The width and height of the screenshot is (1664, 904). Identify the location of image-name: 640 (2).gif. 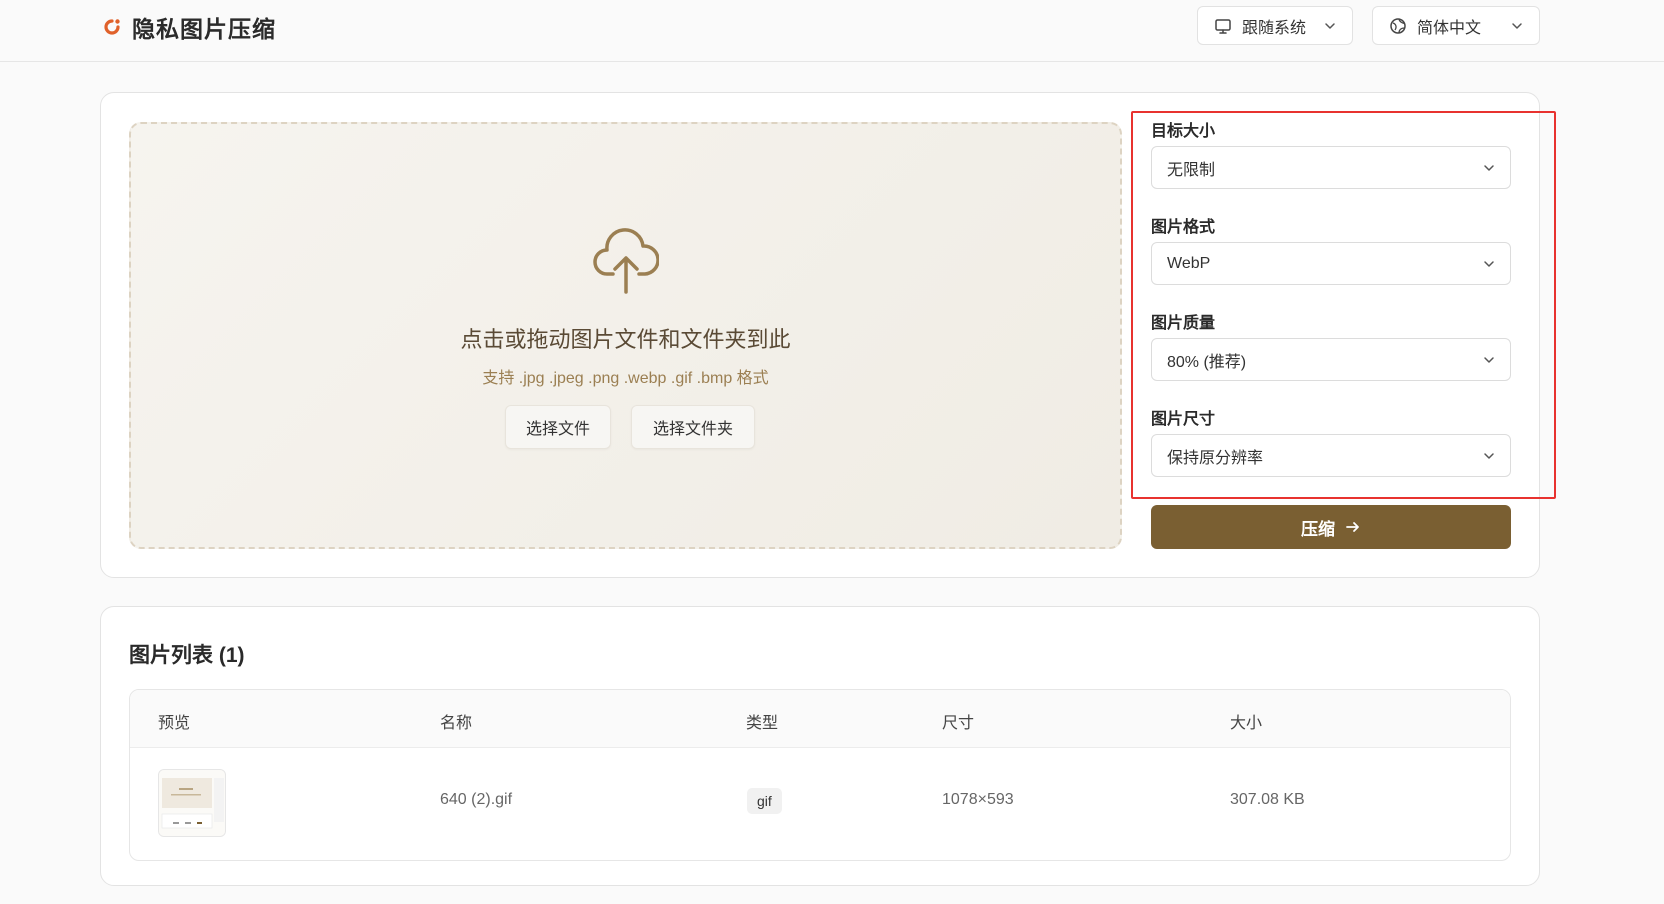
(476, 799).